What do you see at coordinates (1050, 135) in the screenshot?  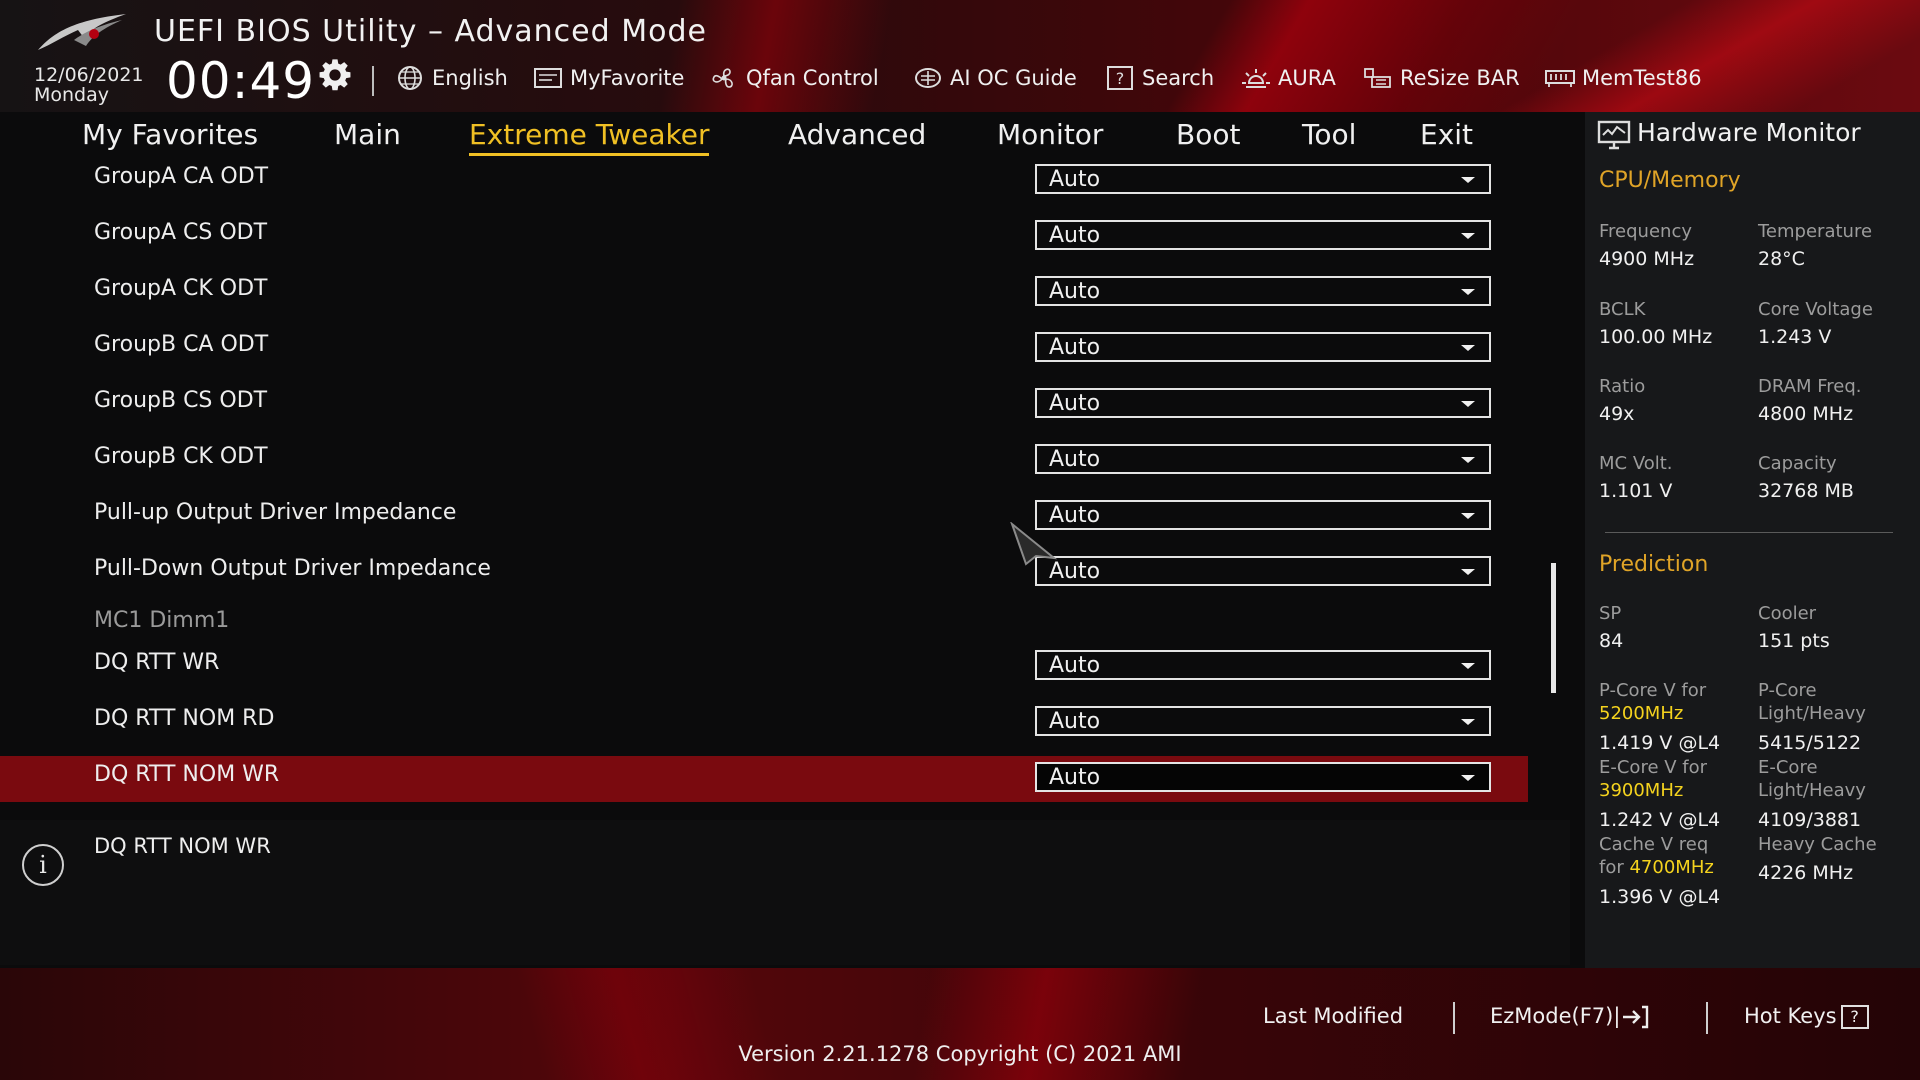 I see `tab-monitor: Monitor` at bounding box center [1050, 135].